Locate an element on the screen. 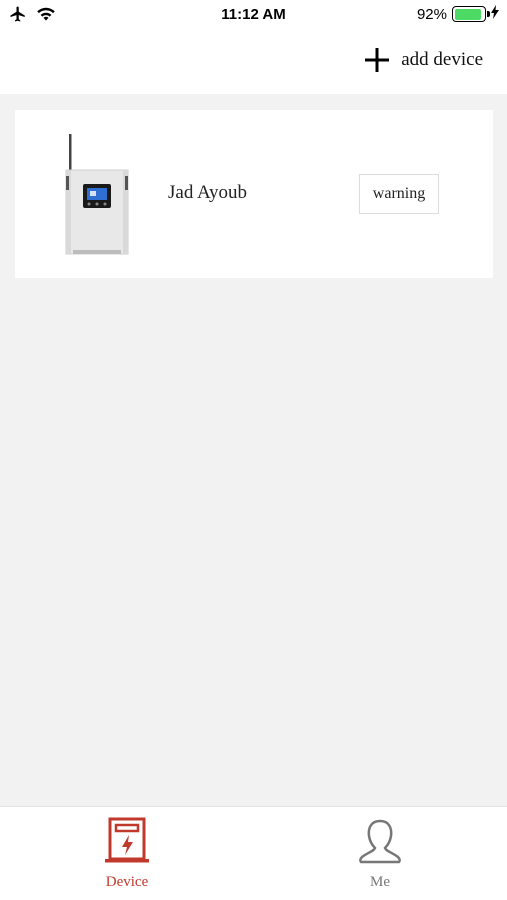 This screenshot has width=507, height=900. device-icon is located at coordinates (127, 843).